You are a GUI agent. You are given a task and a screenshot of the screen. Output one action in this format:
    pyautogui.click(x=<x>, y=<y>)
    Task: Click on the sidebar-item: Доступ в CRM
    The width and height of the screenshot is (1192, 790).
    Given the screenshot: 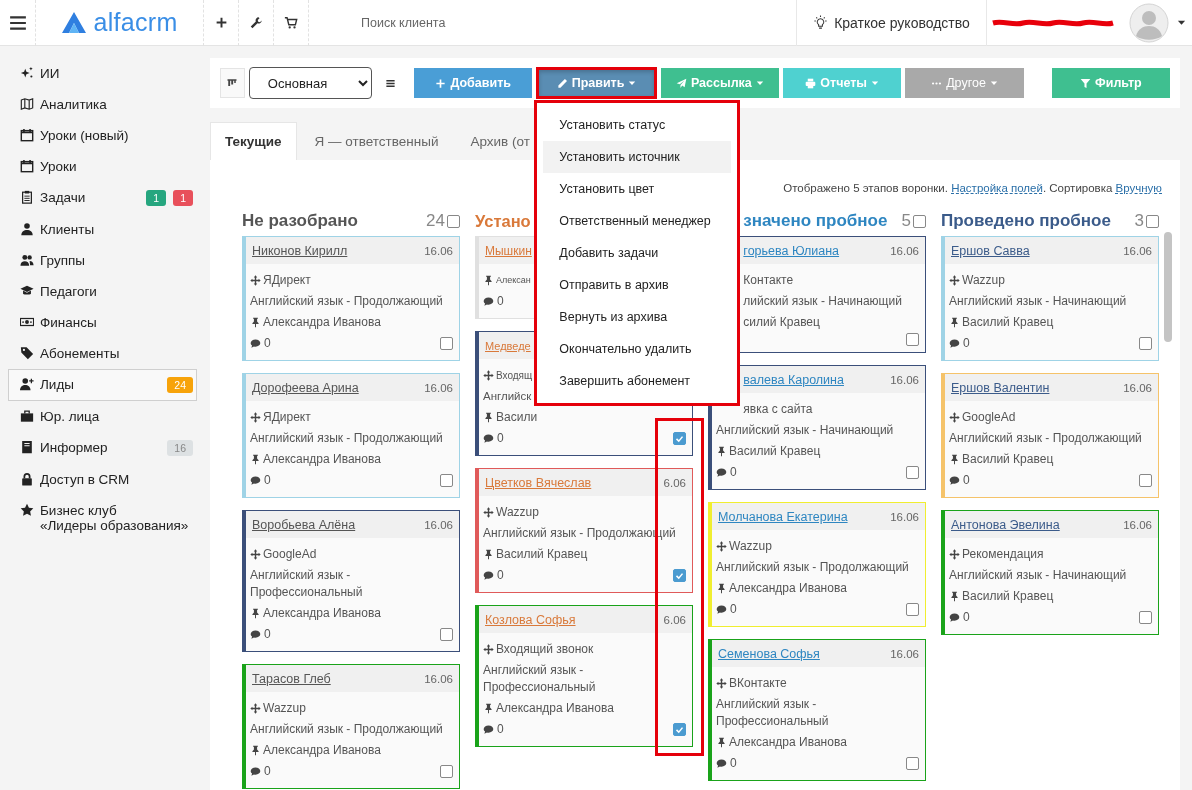 What is the action you would take?
    pyautogui.click(x=102, y=479)
    